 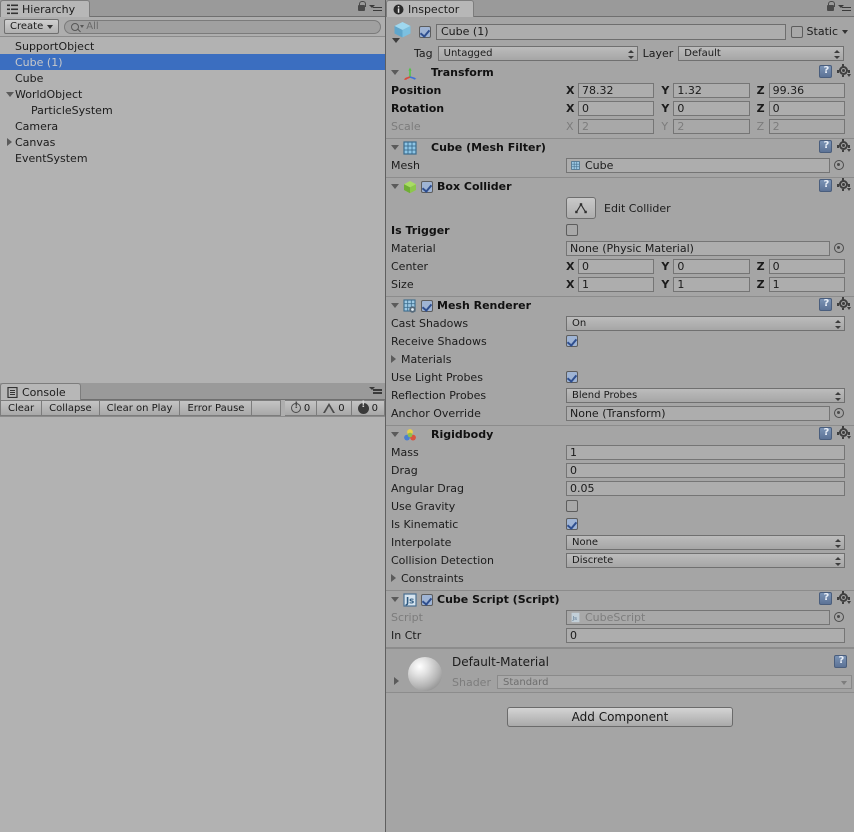 I want to click on chevron-down-icon, so click(x=396, y=40).